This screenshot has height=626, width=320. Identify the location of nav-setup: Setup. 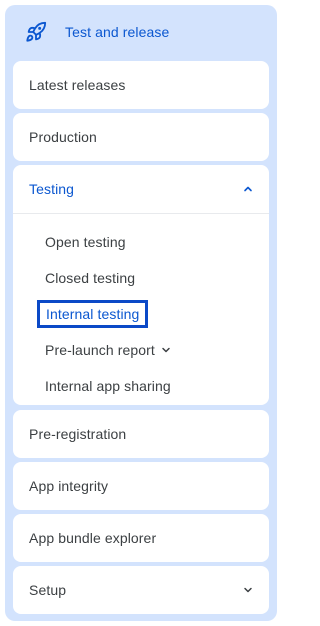
(141, 590).